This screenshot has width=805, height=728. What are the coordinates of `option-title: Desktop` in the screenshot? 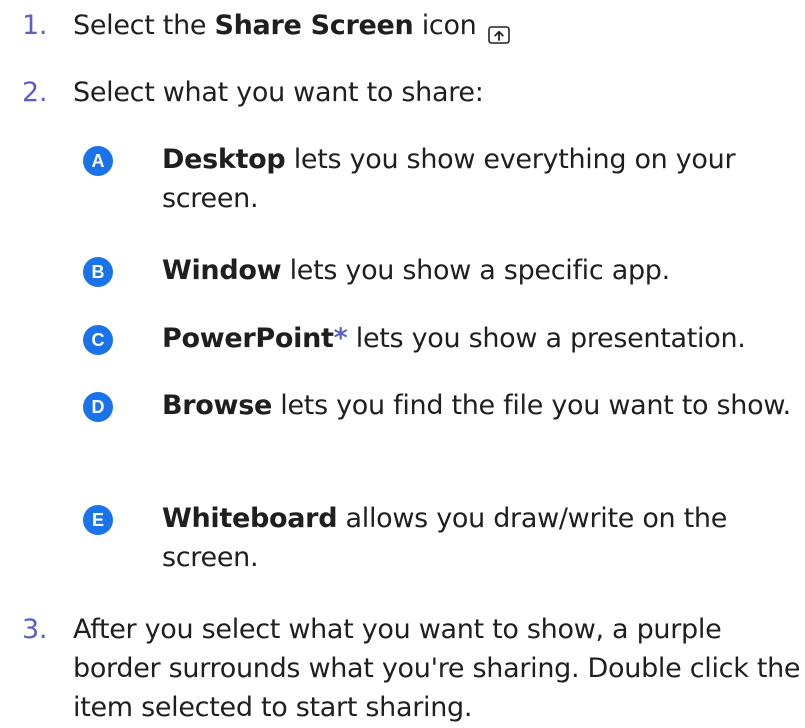 It's located at (224, 159).